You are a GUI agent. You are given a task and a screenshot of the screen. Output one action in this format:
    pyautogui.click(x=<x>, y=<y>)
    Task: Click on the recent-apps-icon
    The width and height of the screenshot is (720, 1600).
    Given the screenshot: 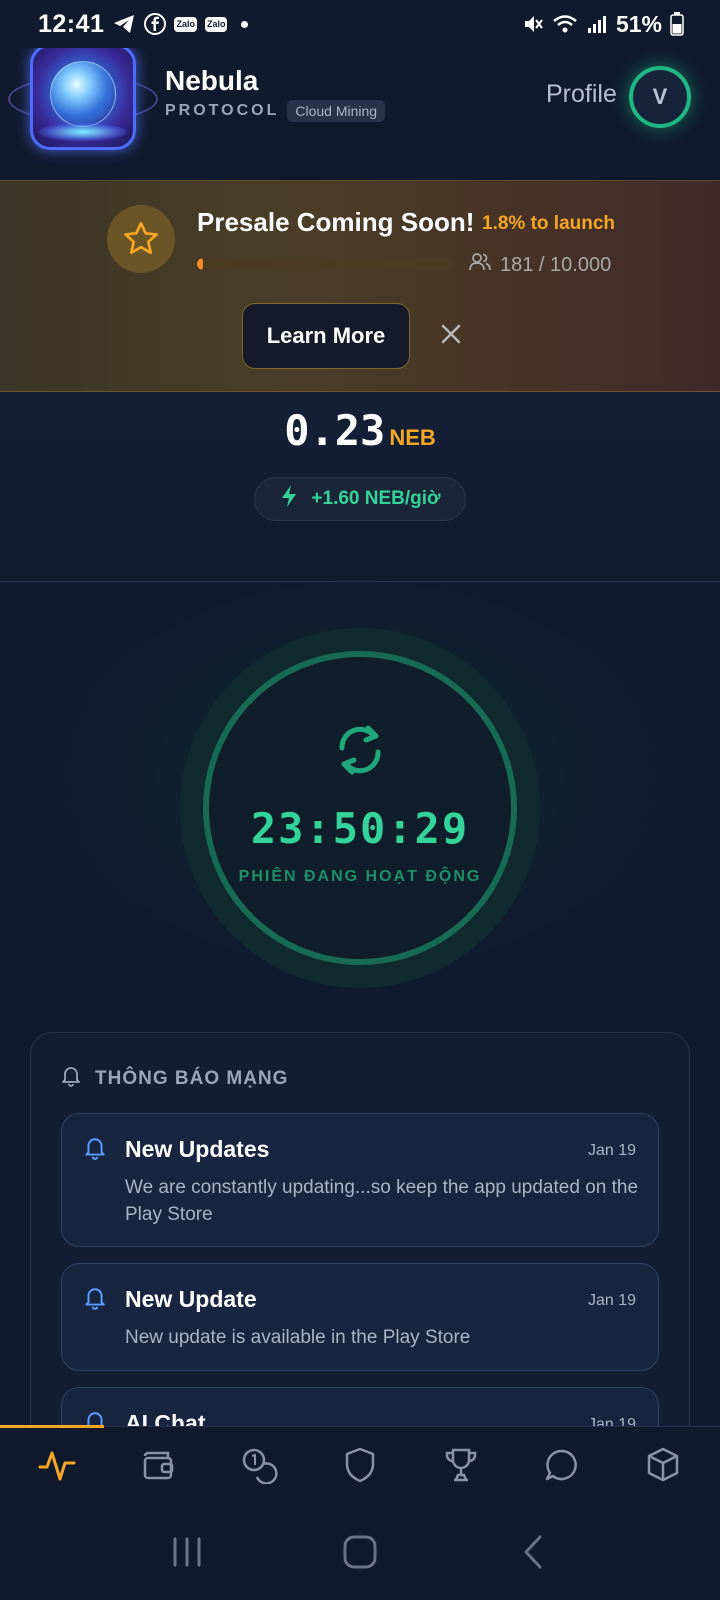 What is the action you would take?
    pyautogui.click(x=187, y=1554)
    